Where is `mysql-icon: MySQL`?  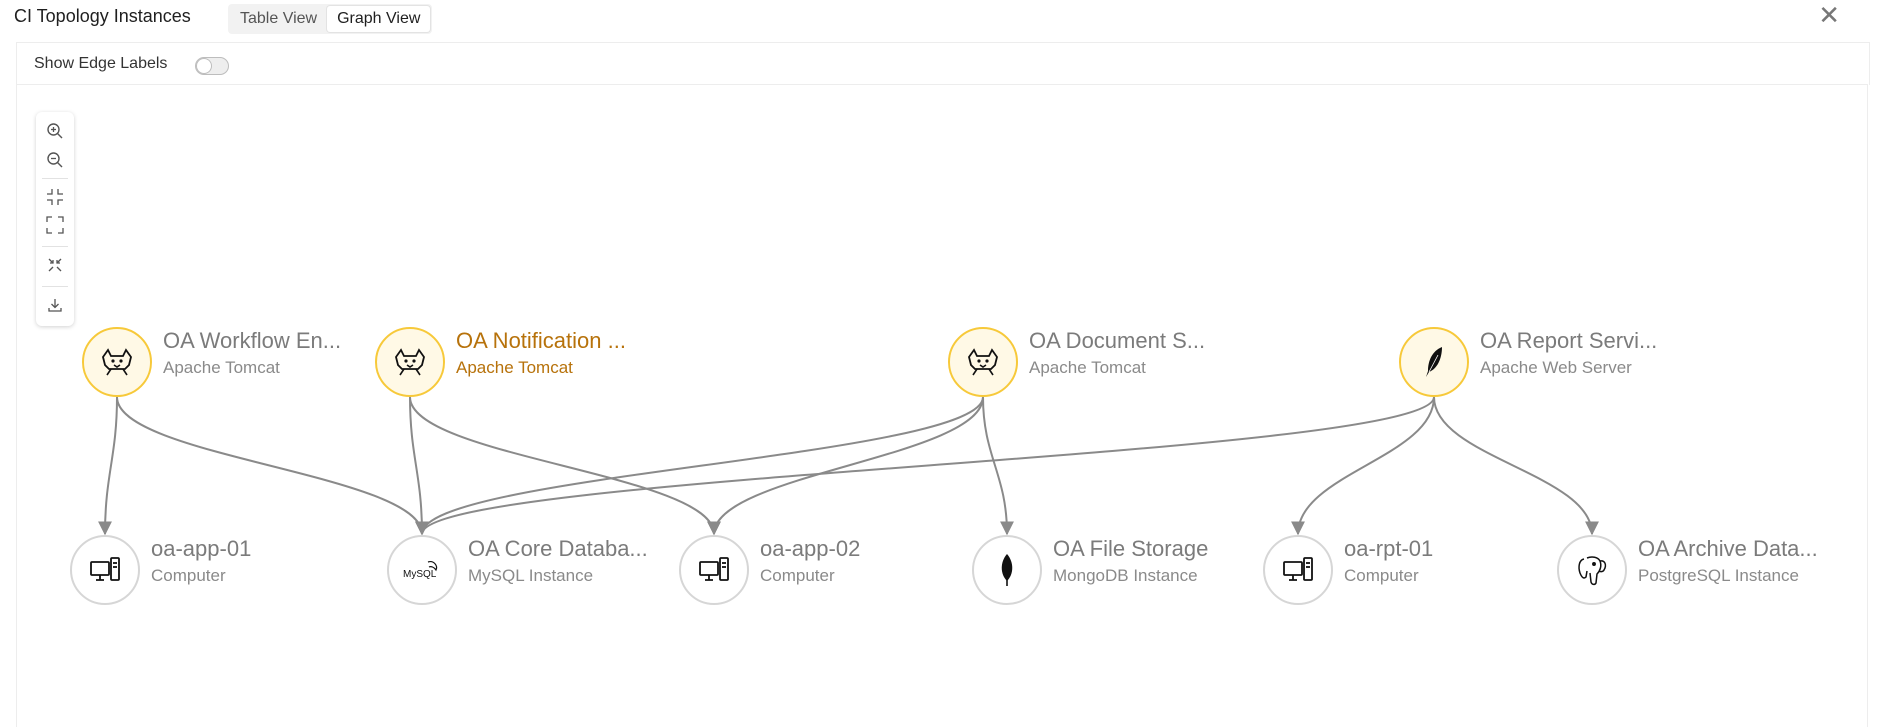 mysql-icon: MySQL is located at coordinates (422, 570).